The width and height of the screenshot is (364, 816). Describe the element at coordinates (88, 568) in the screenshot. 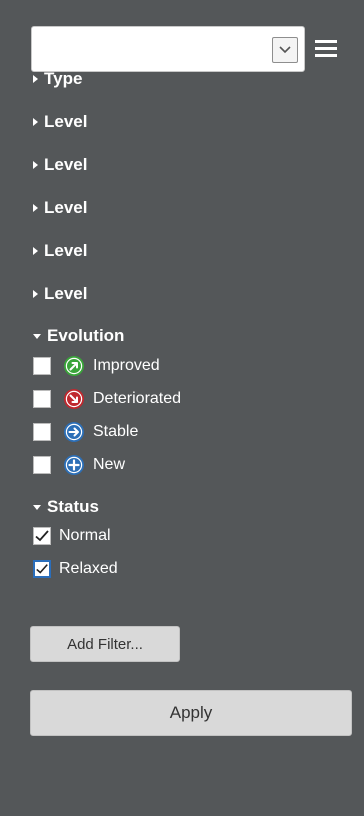

I see `status-label: Relaxed` at that location.